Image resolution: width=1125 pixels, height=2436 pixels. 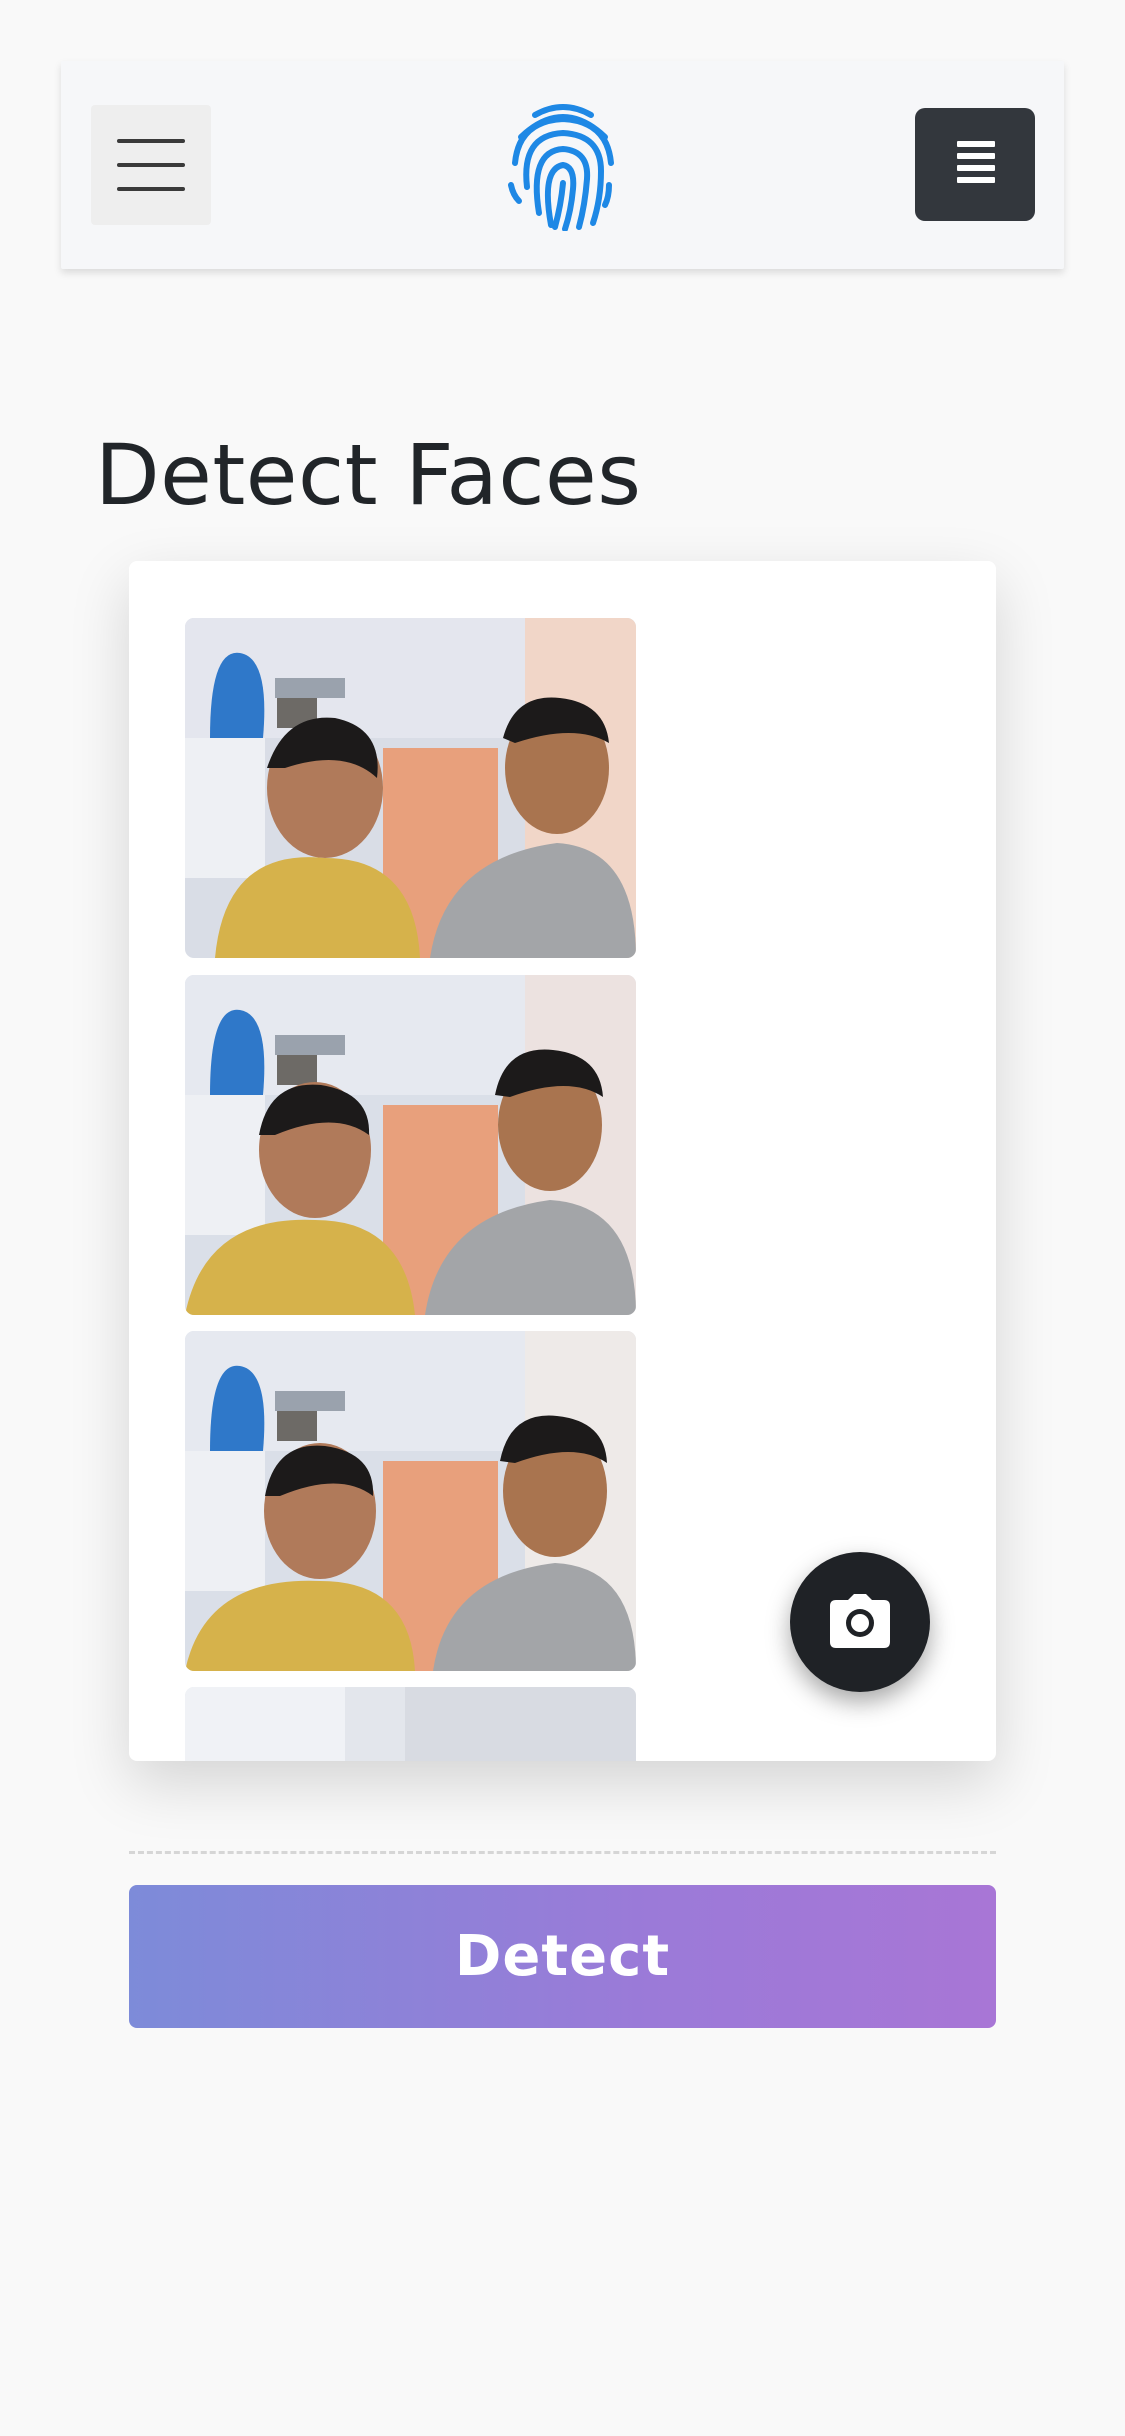 I want to click on fingerprint-logo, so click(x=563, y=166).